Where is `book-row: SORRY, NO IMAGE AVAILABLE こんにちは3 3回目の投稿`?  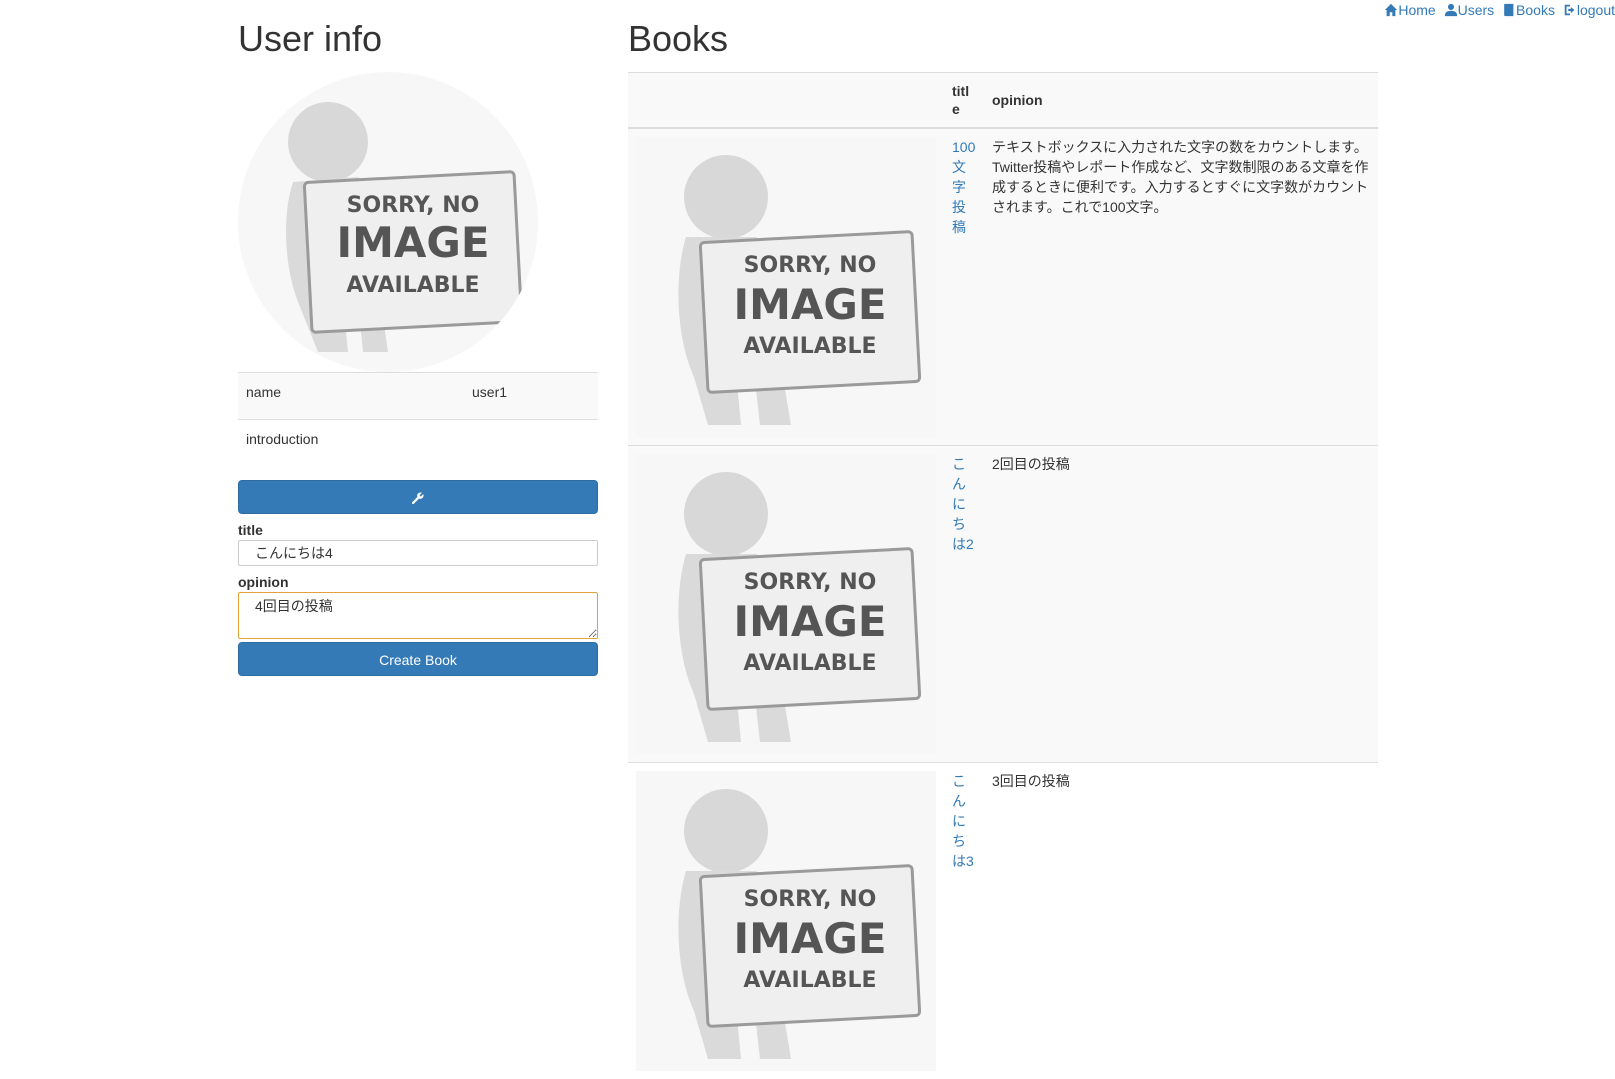
book-row: SORRY, NO IMAGE AVAILABLE こんにちは3 3回目の投稿 is located at coordinates (1003, 921).